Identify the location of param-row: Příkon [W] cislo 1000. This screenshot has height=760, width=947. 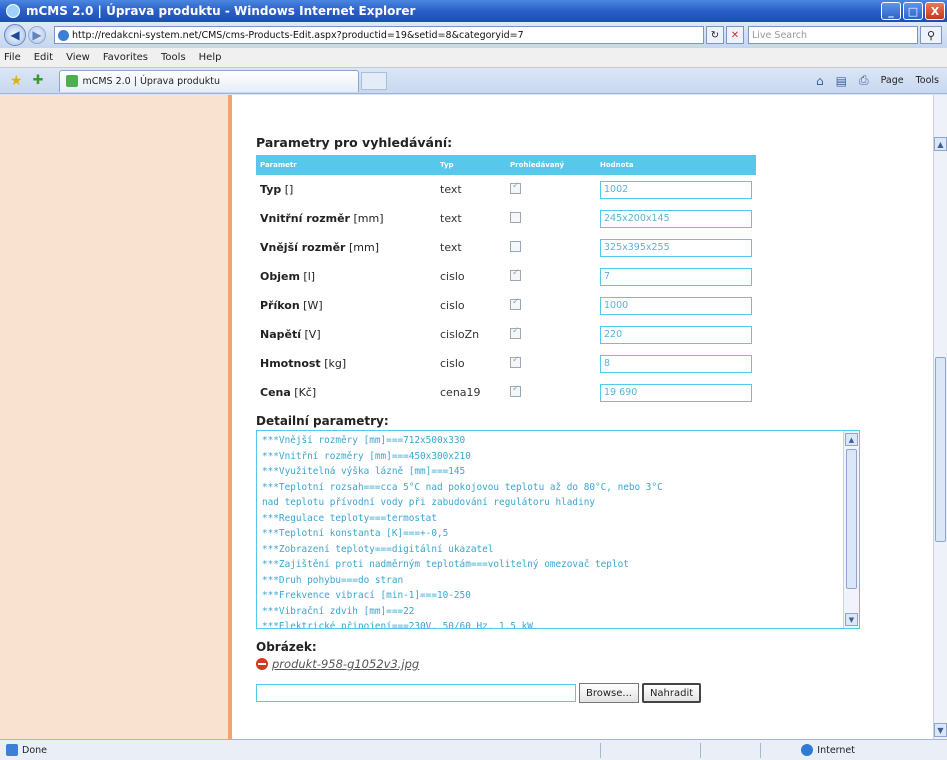
(506, 305).